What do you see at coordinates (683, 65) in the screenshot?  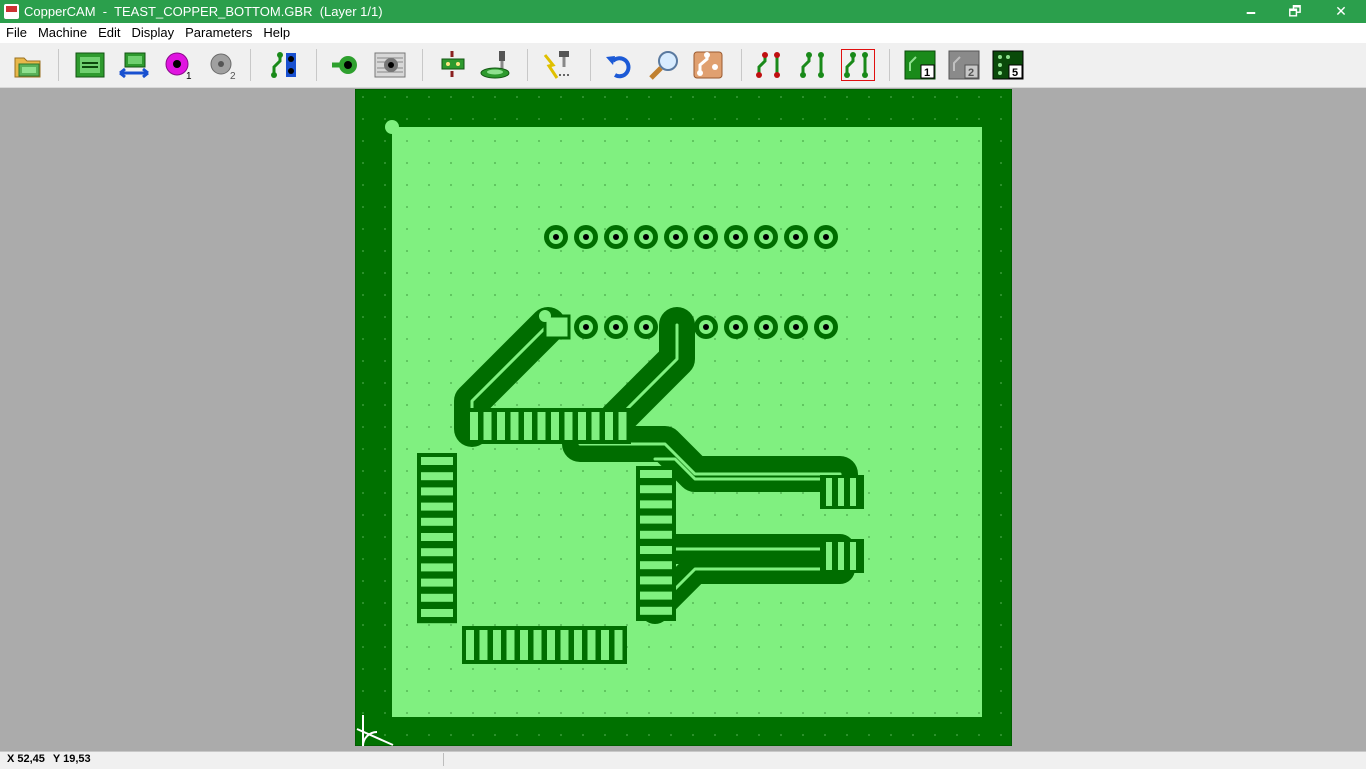 I see `toolbar: 1 2 1 2 5` at bounding box center [683, 65].